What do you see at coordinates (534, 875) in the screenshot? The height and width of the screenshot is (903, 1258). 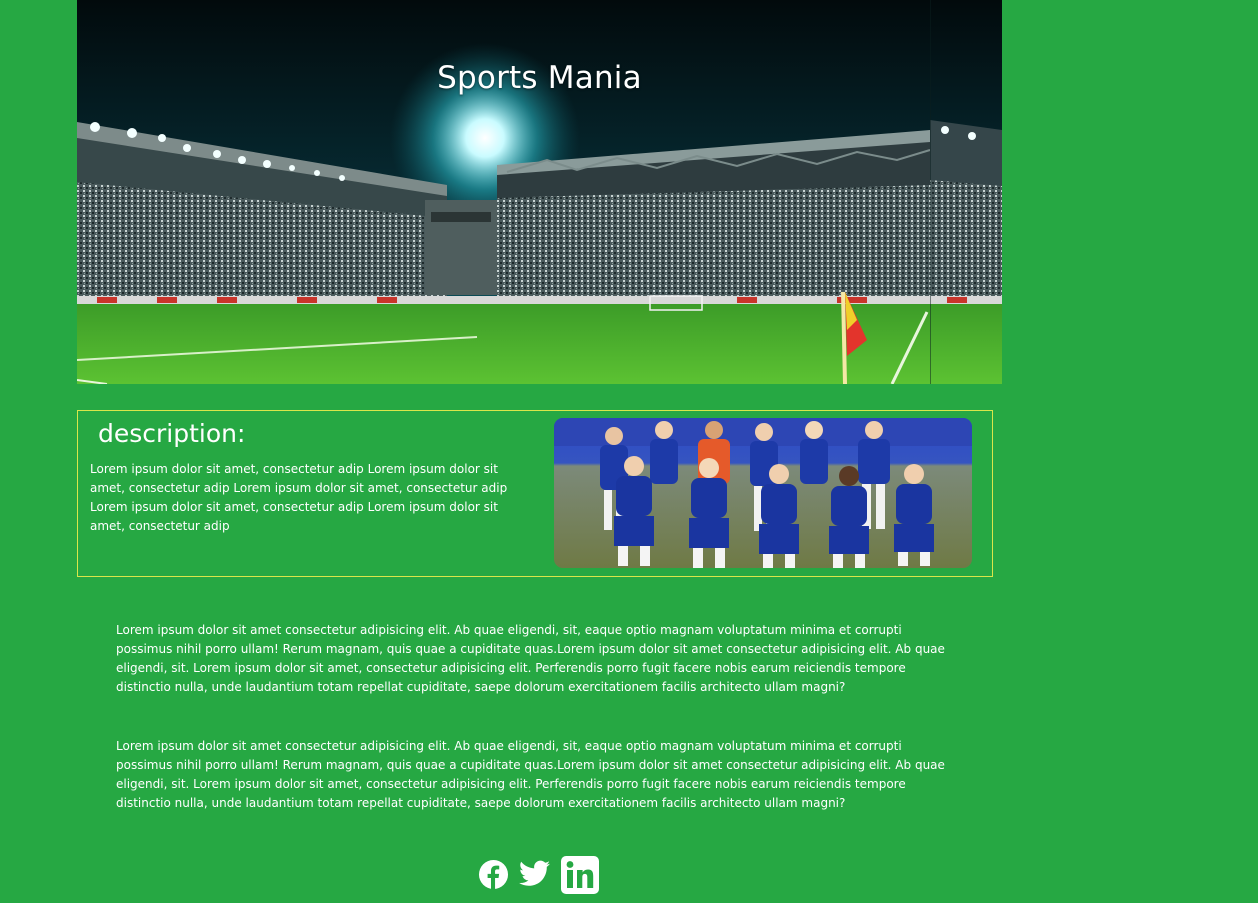 I see `twitter-icon` at bounding box center [534, 875].